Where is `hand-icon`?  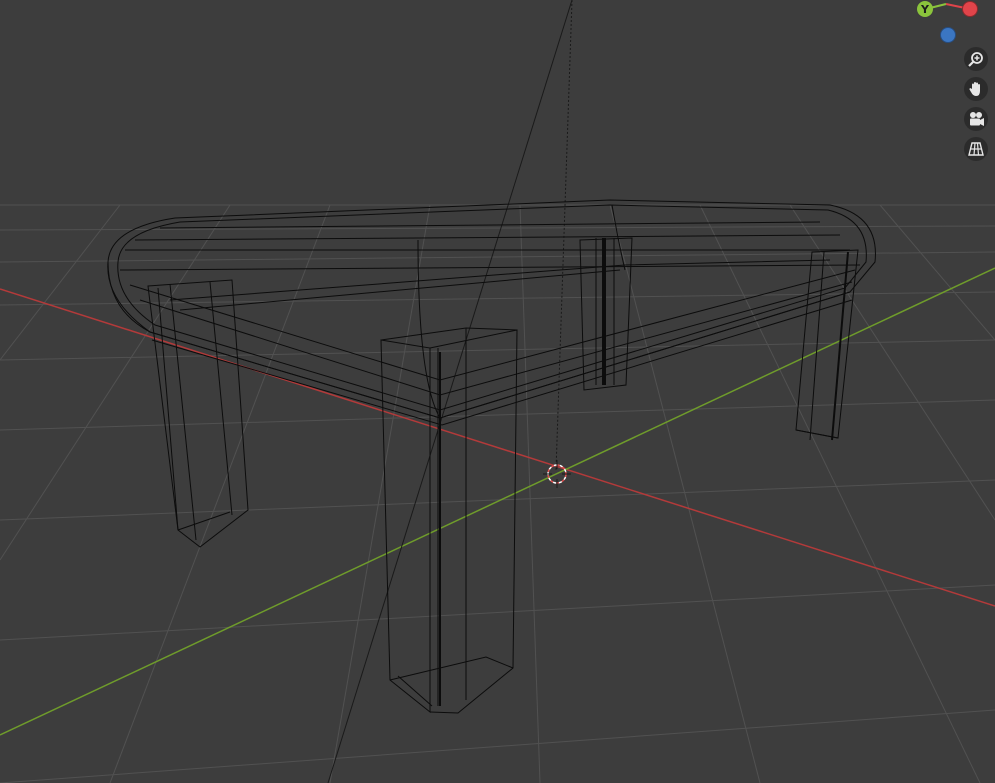 hand-icon is located at coordinates (974, 89).